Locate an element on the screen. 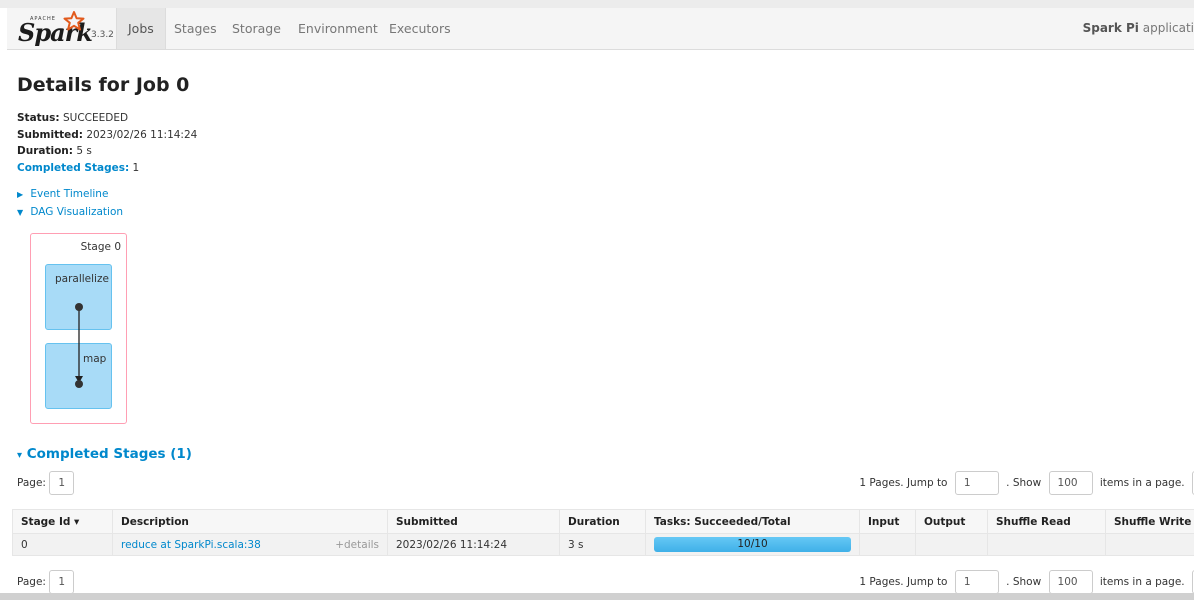  submitted-row: Submitted: 2023/02/26 11:14:24 is located at coordinates (107, 135).